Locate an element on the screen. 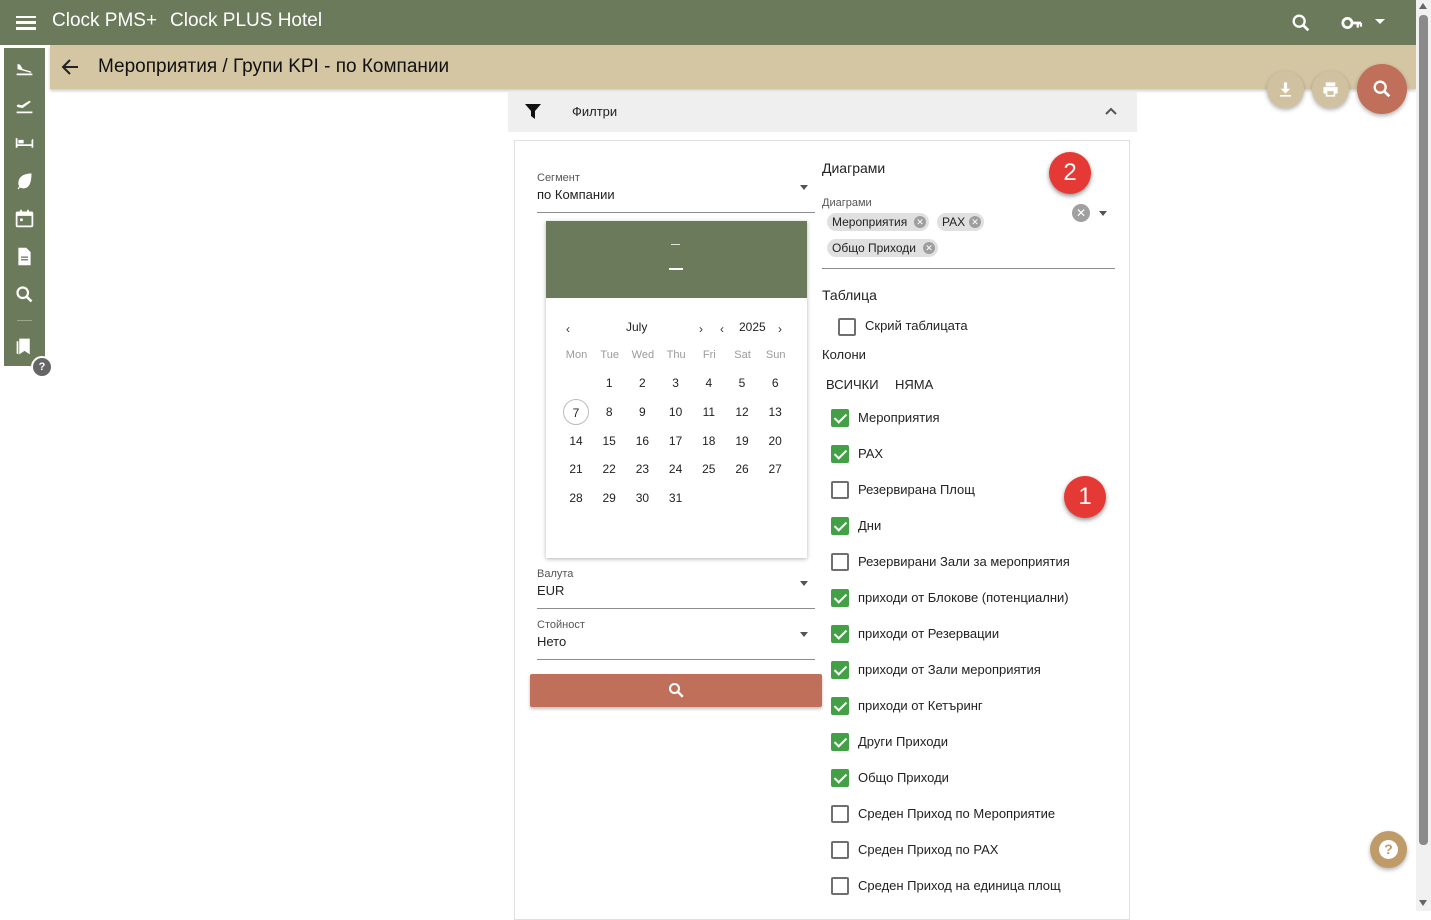  column-label: Други Приходи is located at coordinates (903, 741).